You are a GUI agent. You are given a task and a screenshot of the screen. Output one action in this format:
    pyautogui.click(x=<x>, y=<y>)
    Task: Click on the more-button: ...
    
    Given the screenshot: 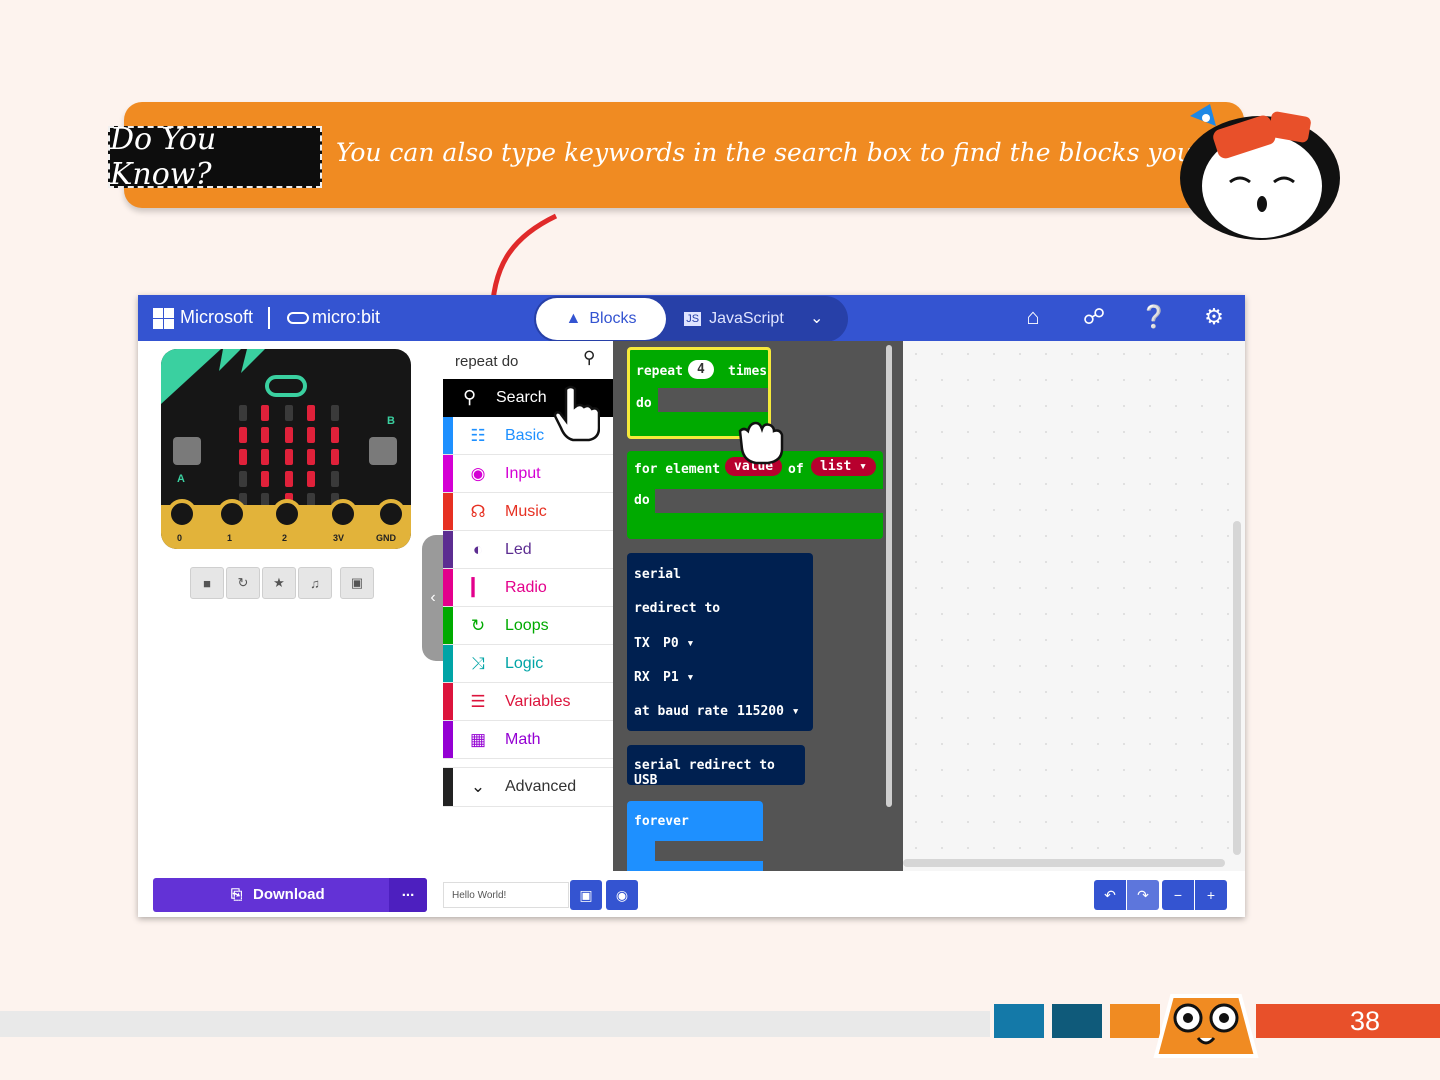 What is the action you would take?
    pyautogui.click(x=408, y=895)
    